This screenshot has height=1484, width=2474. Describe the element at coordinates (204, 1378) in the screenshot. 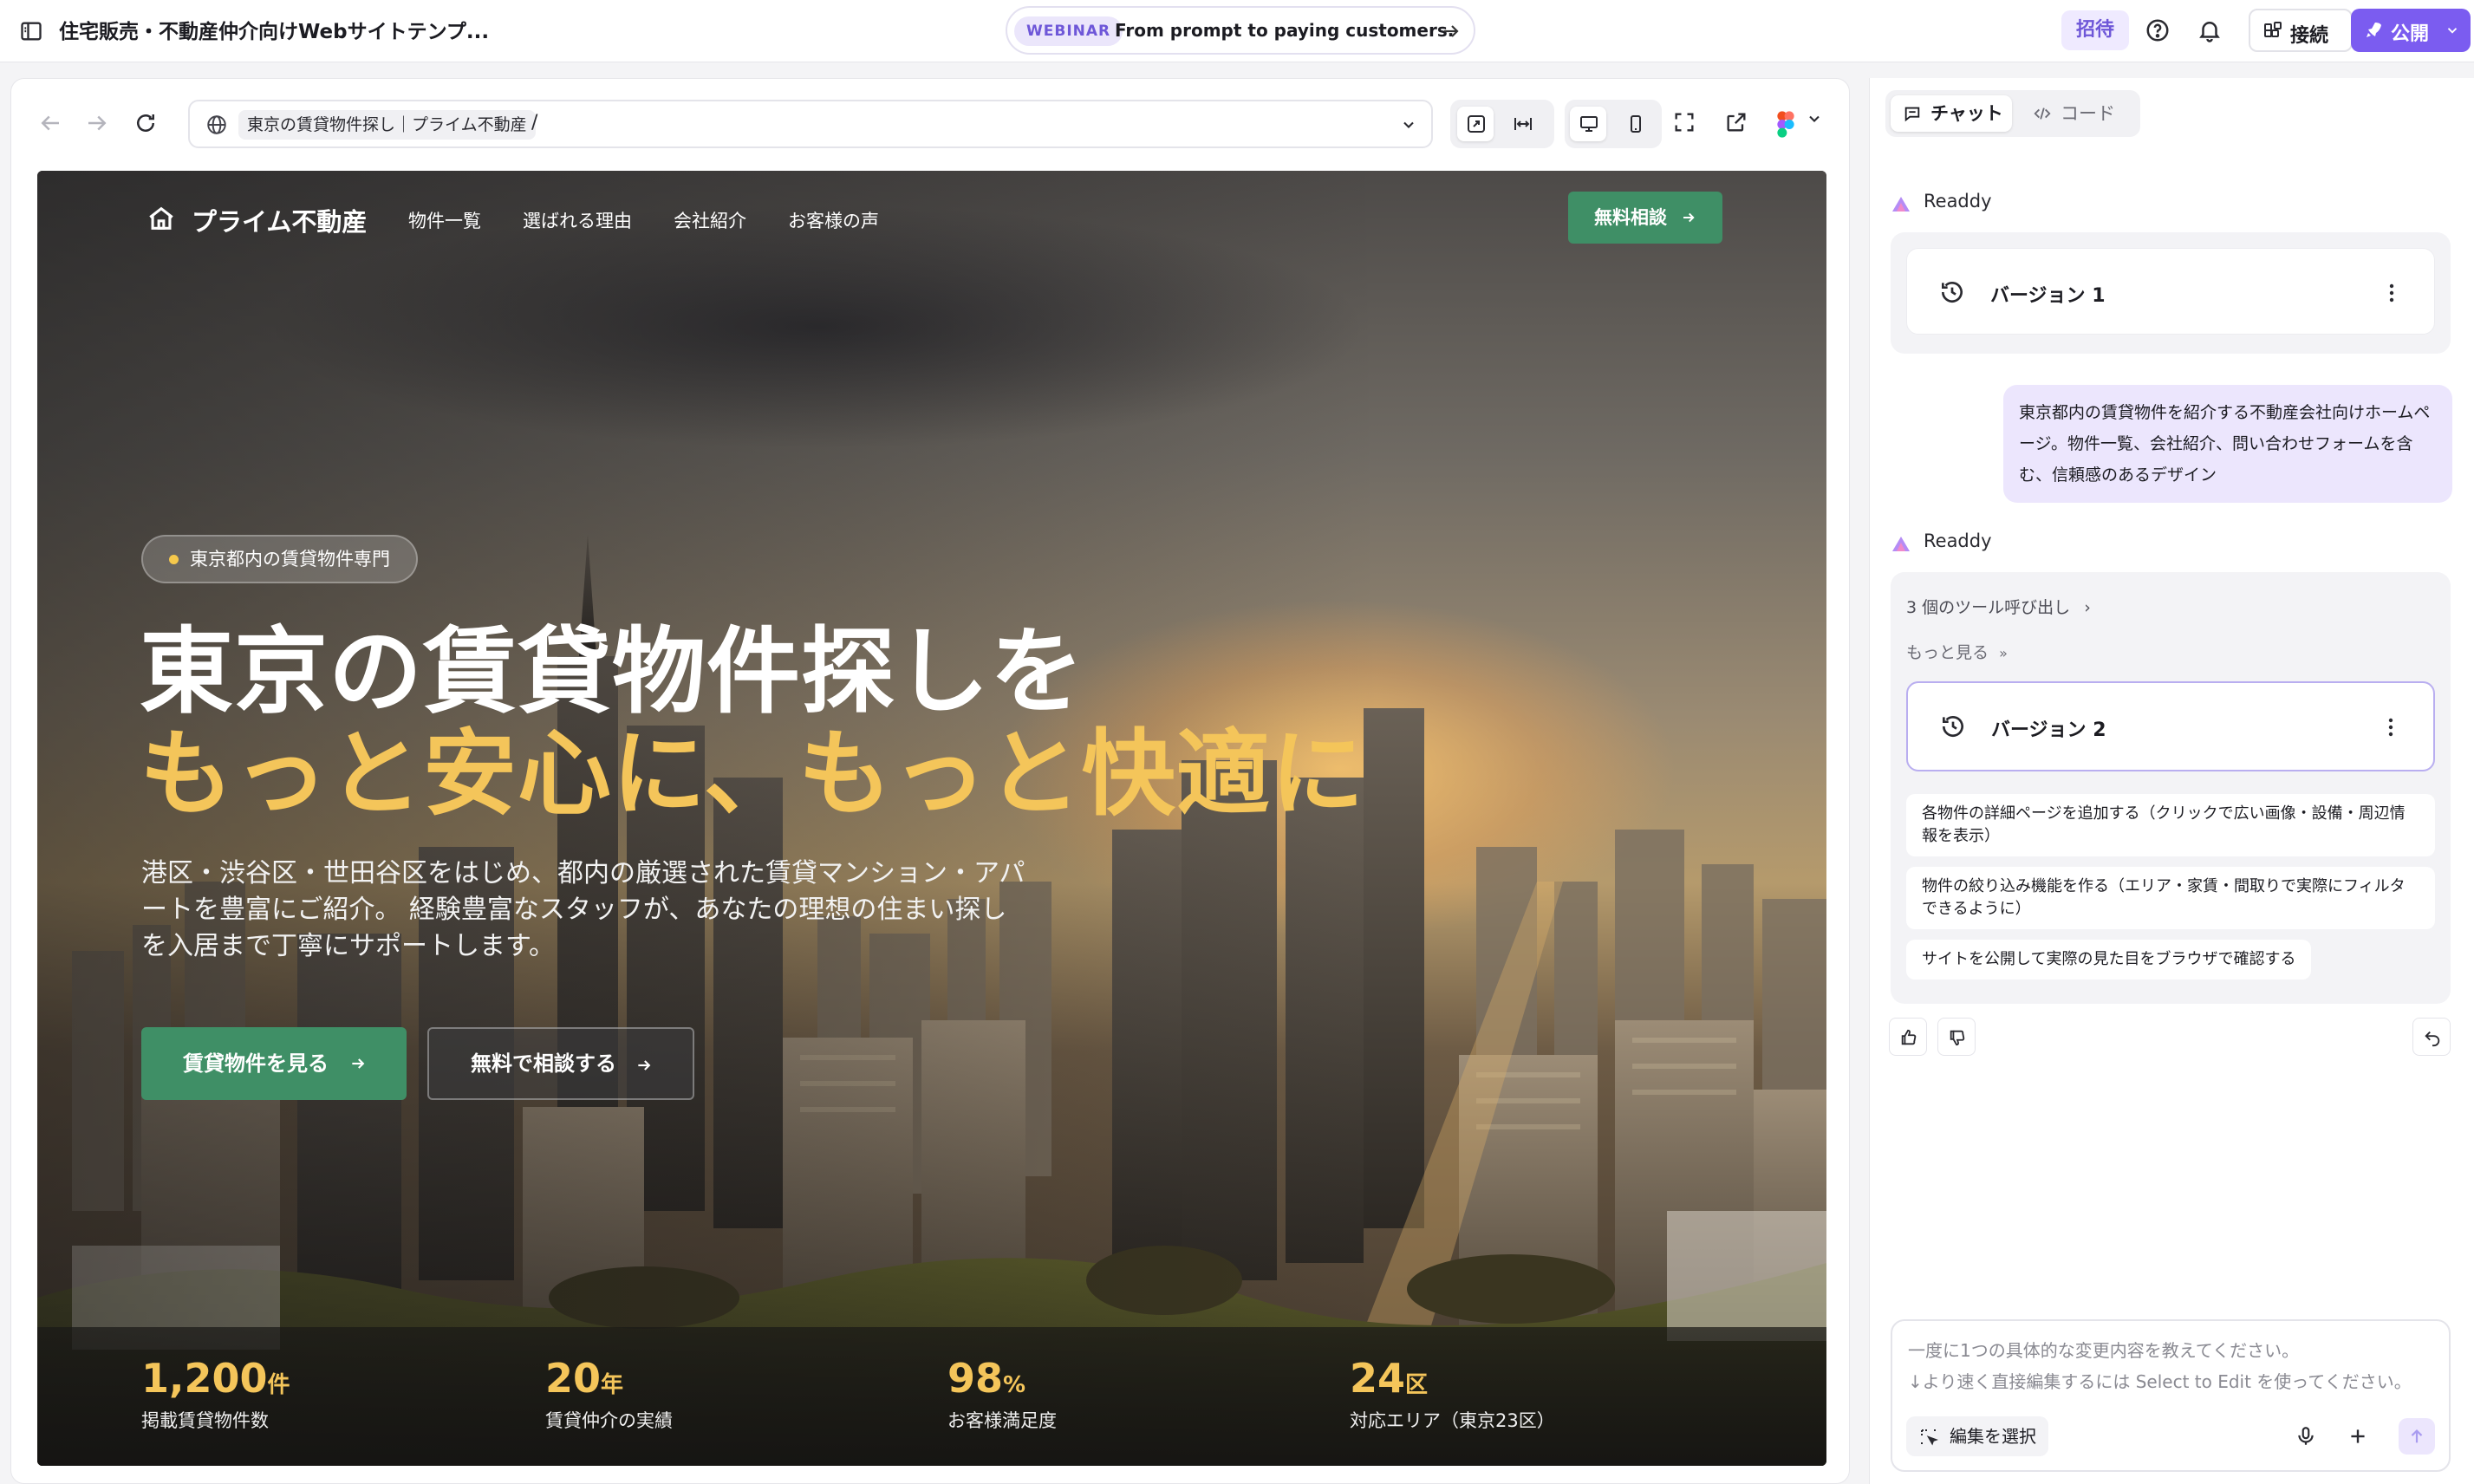

I see `stat-value: 1,200` at that location.